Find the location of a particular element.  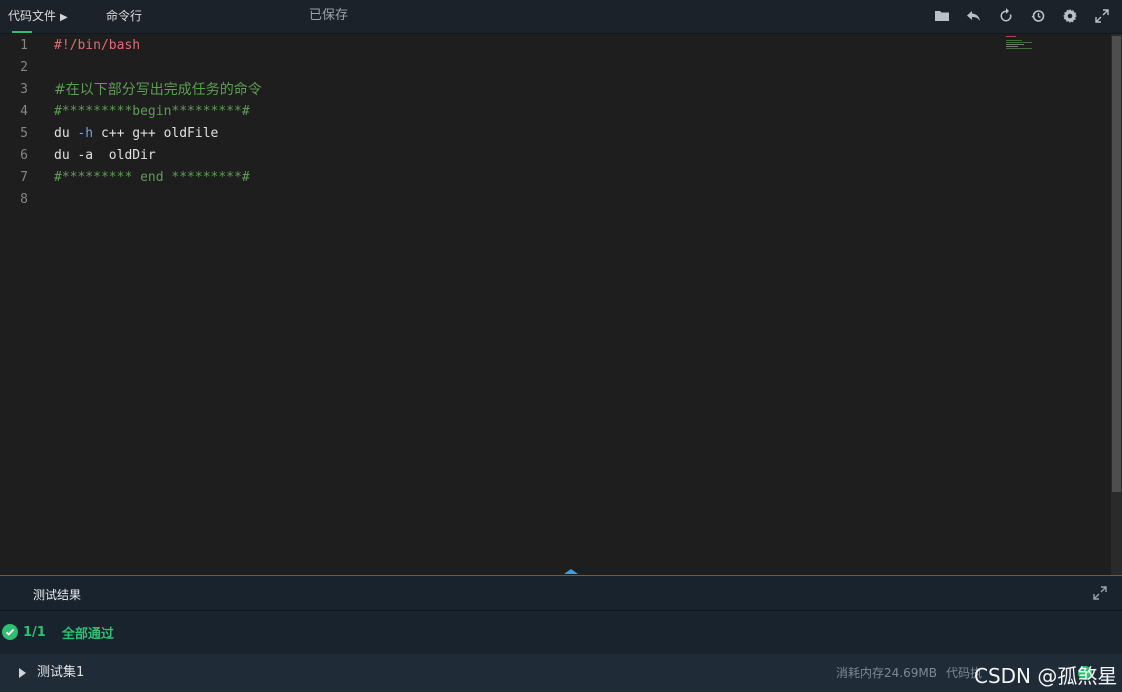

editor-scrollbar is located at coordinates (1116, 304).